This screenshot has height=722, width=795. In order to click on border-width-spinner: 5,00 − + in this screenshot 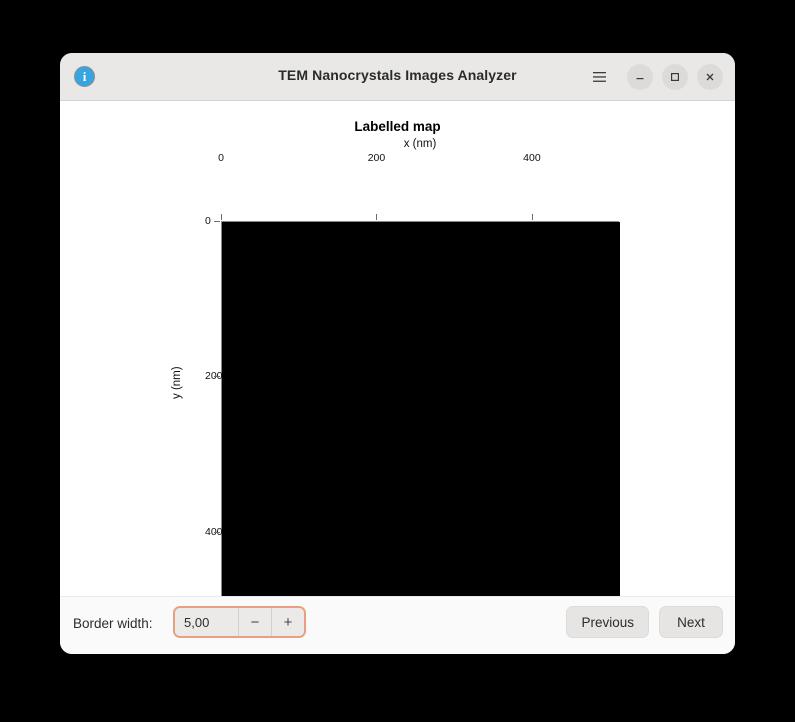, I will do `click(239, 622)`.